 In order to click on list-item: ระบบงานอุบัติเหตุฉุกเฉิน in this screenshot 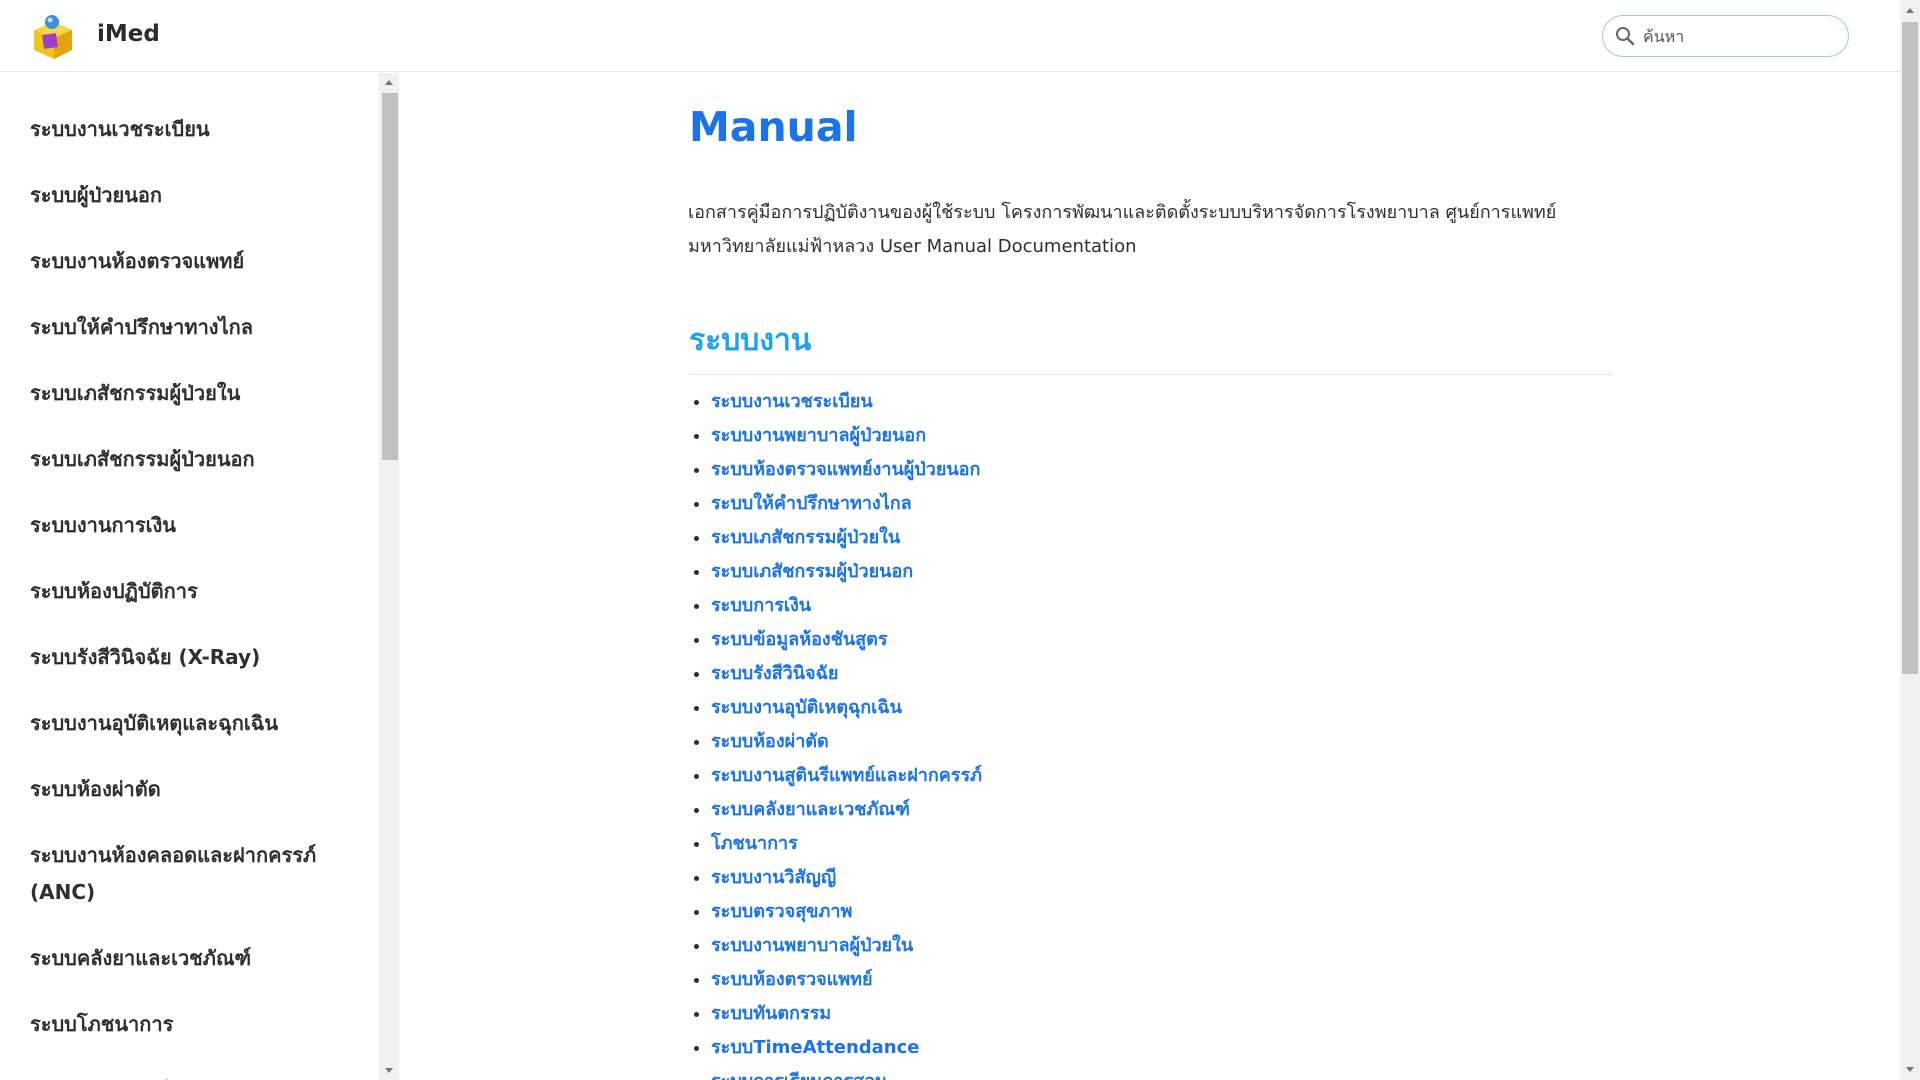, I will do `click(846, 708)`.